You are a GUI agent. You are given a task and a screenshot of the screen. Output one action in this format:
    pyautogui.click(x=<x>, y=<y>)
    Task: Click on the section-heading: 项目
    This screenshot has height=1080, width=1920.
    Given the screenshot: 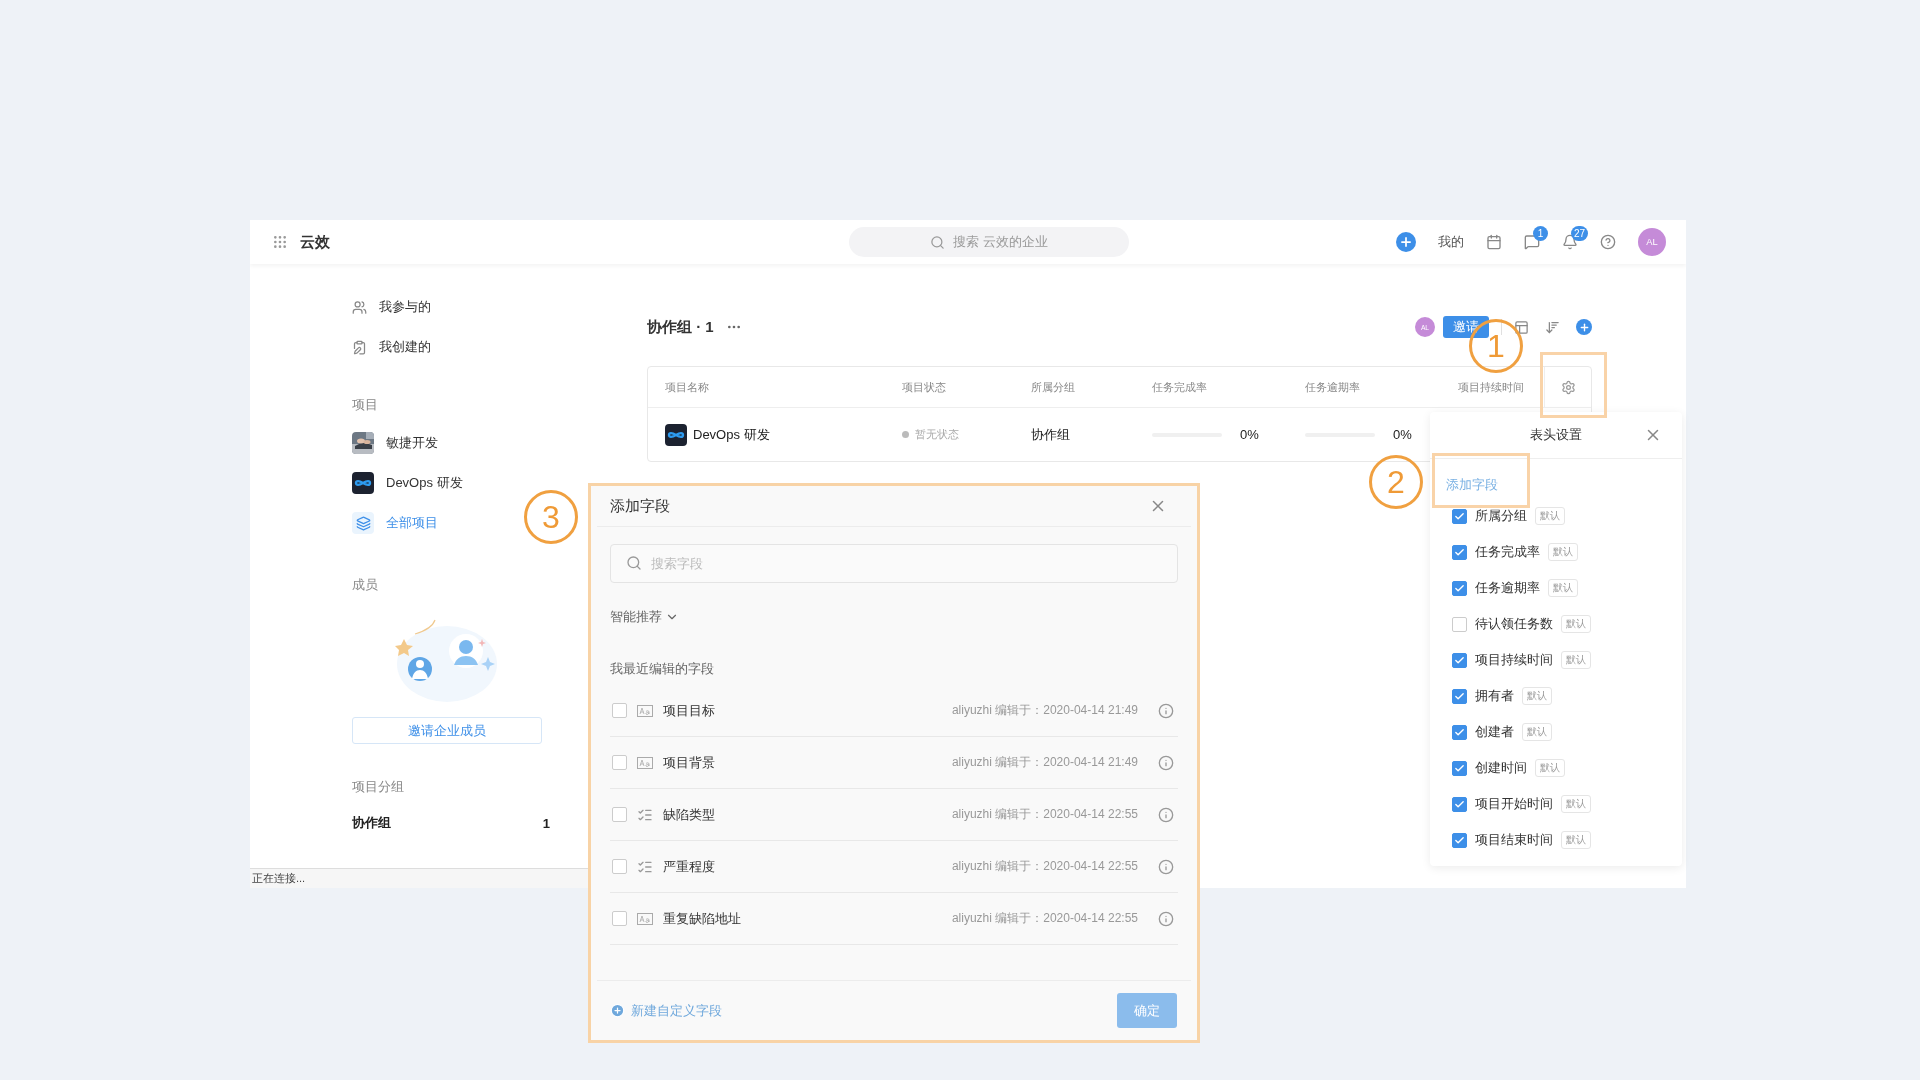 What is the action you would take?
    pyautogui.click(x=365, y=405)
    